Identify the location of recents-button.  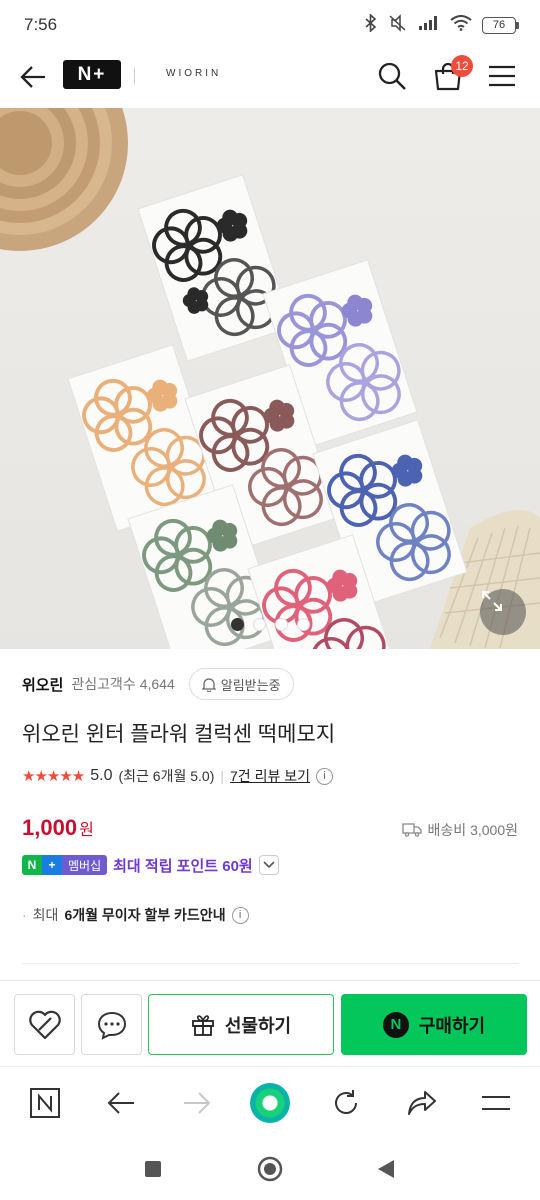
(153, 1169).